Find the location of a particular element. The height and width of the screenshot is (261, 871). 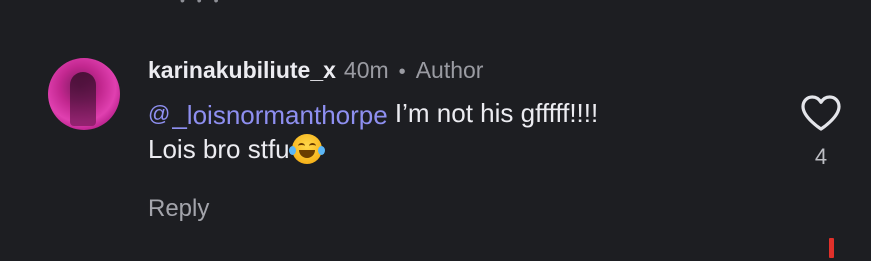

like-area: 4 is located at coordinates (821, 132).